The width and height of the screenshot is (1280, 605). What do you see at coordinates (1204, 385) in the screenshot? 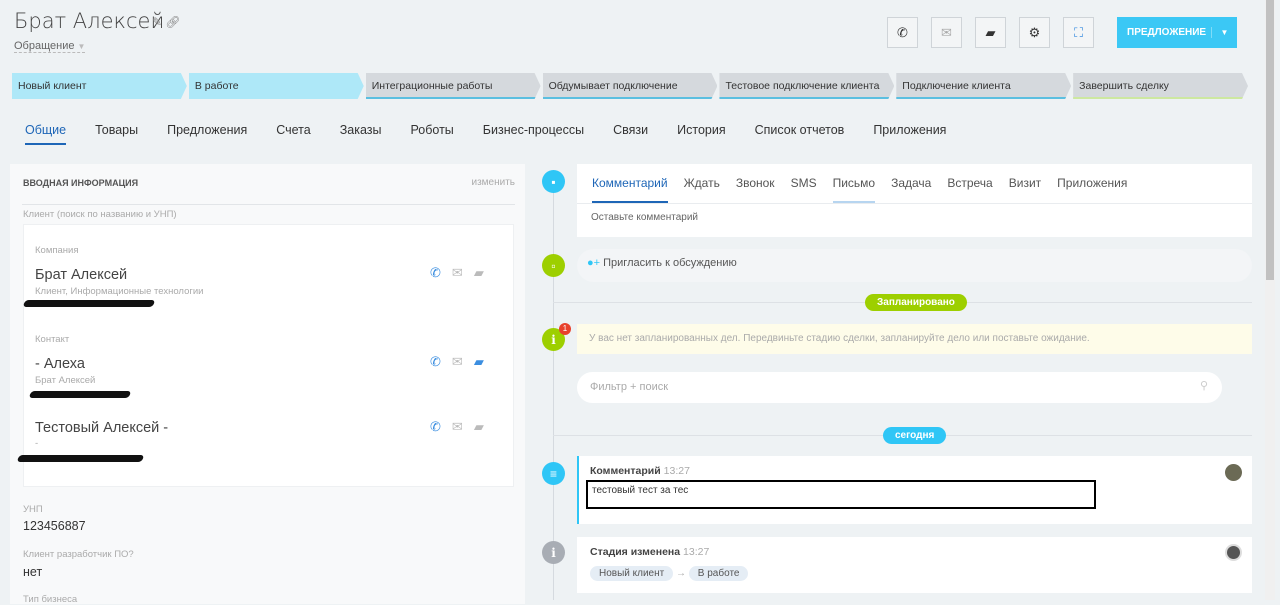
I see `search-icon: ⚲` at bounding box center [1204, 385].